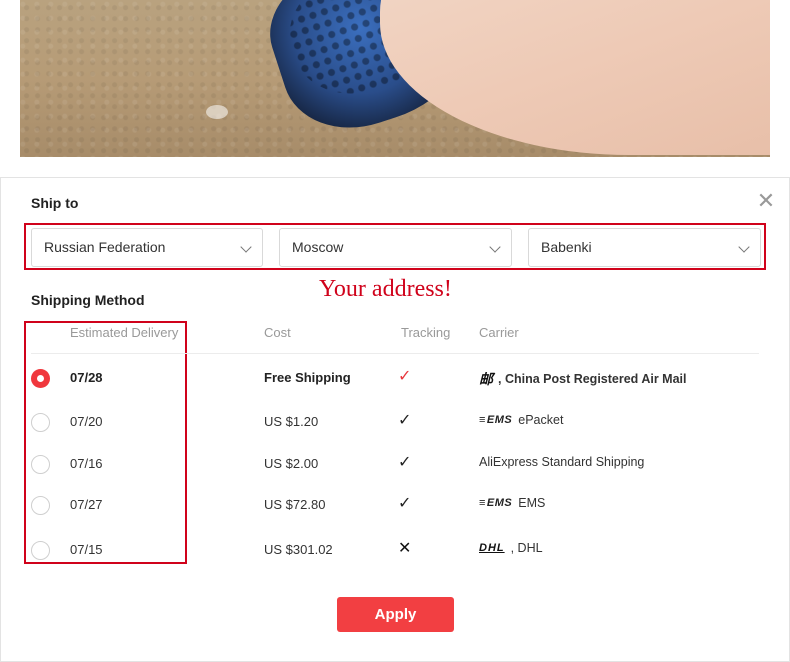 The height and width of the screenshot is (662, 790). Describe the element at coordinates (291, 421) in the screenshot. I see `shipping-cost: US $1.20` at that location.